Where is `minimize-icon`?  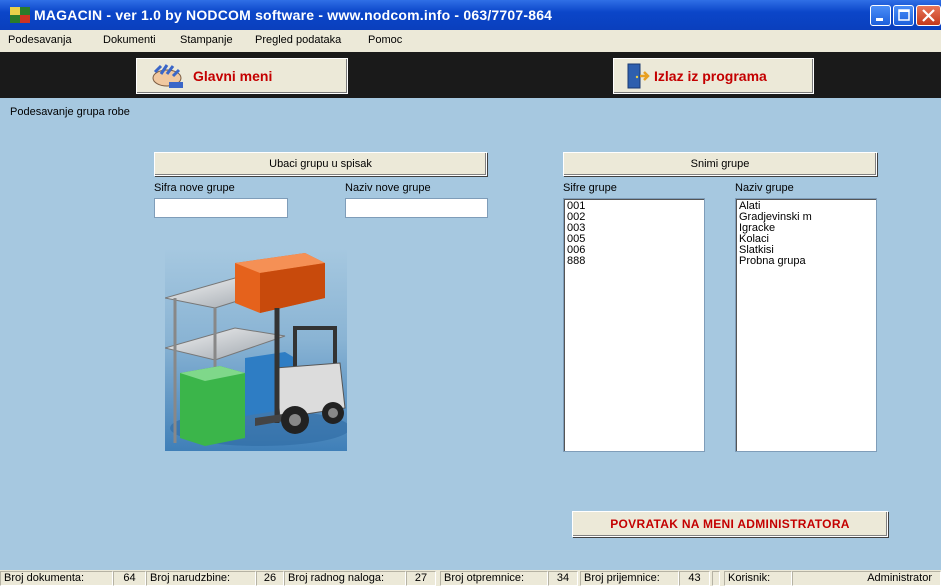
minimize-icon is located at coordinates (879, 19).